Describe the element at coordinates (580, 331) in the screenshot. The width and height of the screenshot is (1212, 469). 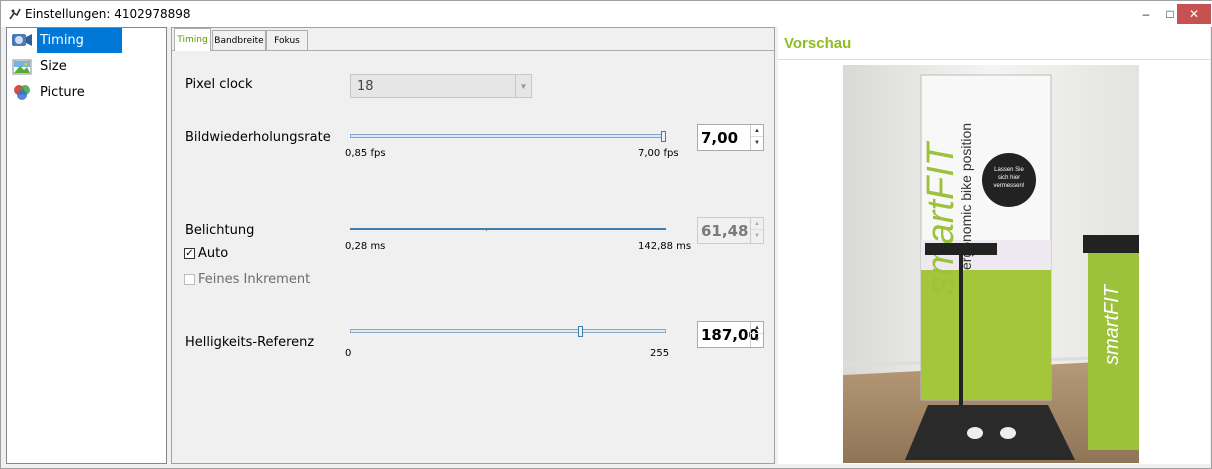
I see `brightness-slider-thumb` at that location.